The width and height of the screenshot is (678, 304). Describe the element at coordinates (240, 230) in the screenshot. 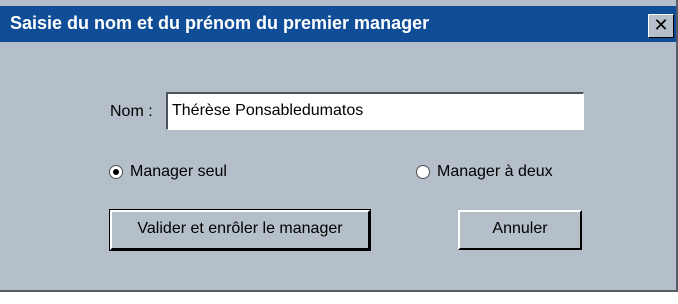

I see `validate-enroll-button: Valider et enrôler le manager` at that location.